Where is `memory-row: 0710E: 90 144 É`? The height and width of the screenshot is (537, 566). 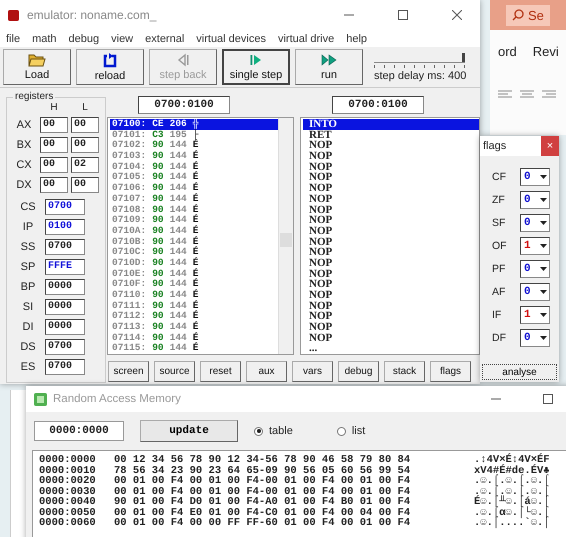
memory-row: 0710E: 90 144 É is located at coordinates (194, 274).